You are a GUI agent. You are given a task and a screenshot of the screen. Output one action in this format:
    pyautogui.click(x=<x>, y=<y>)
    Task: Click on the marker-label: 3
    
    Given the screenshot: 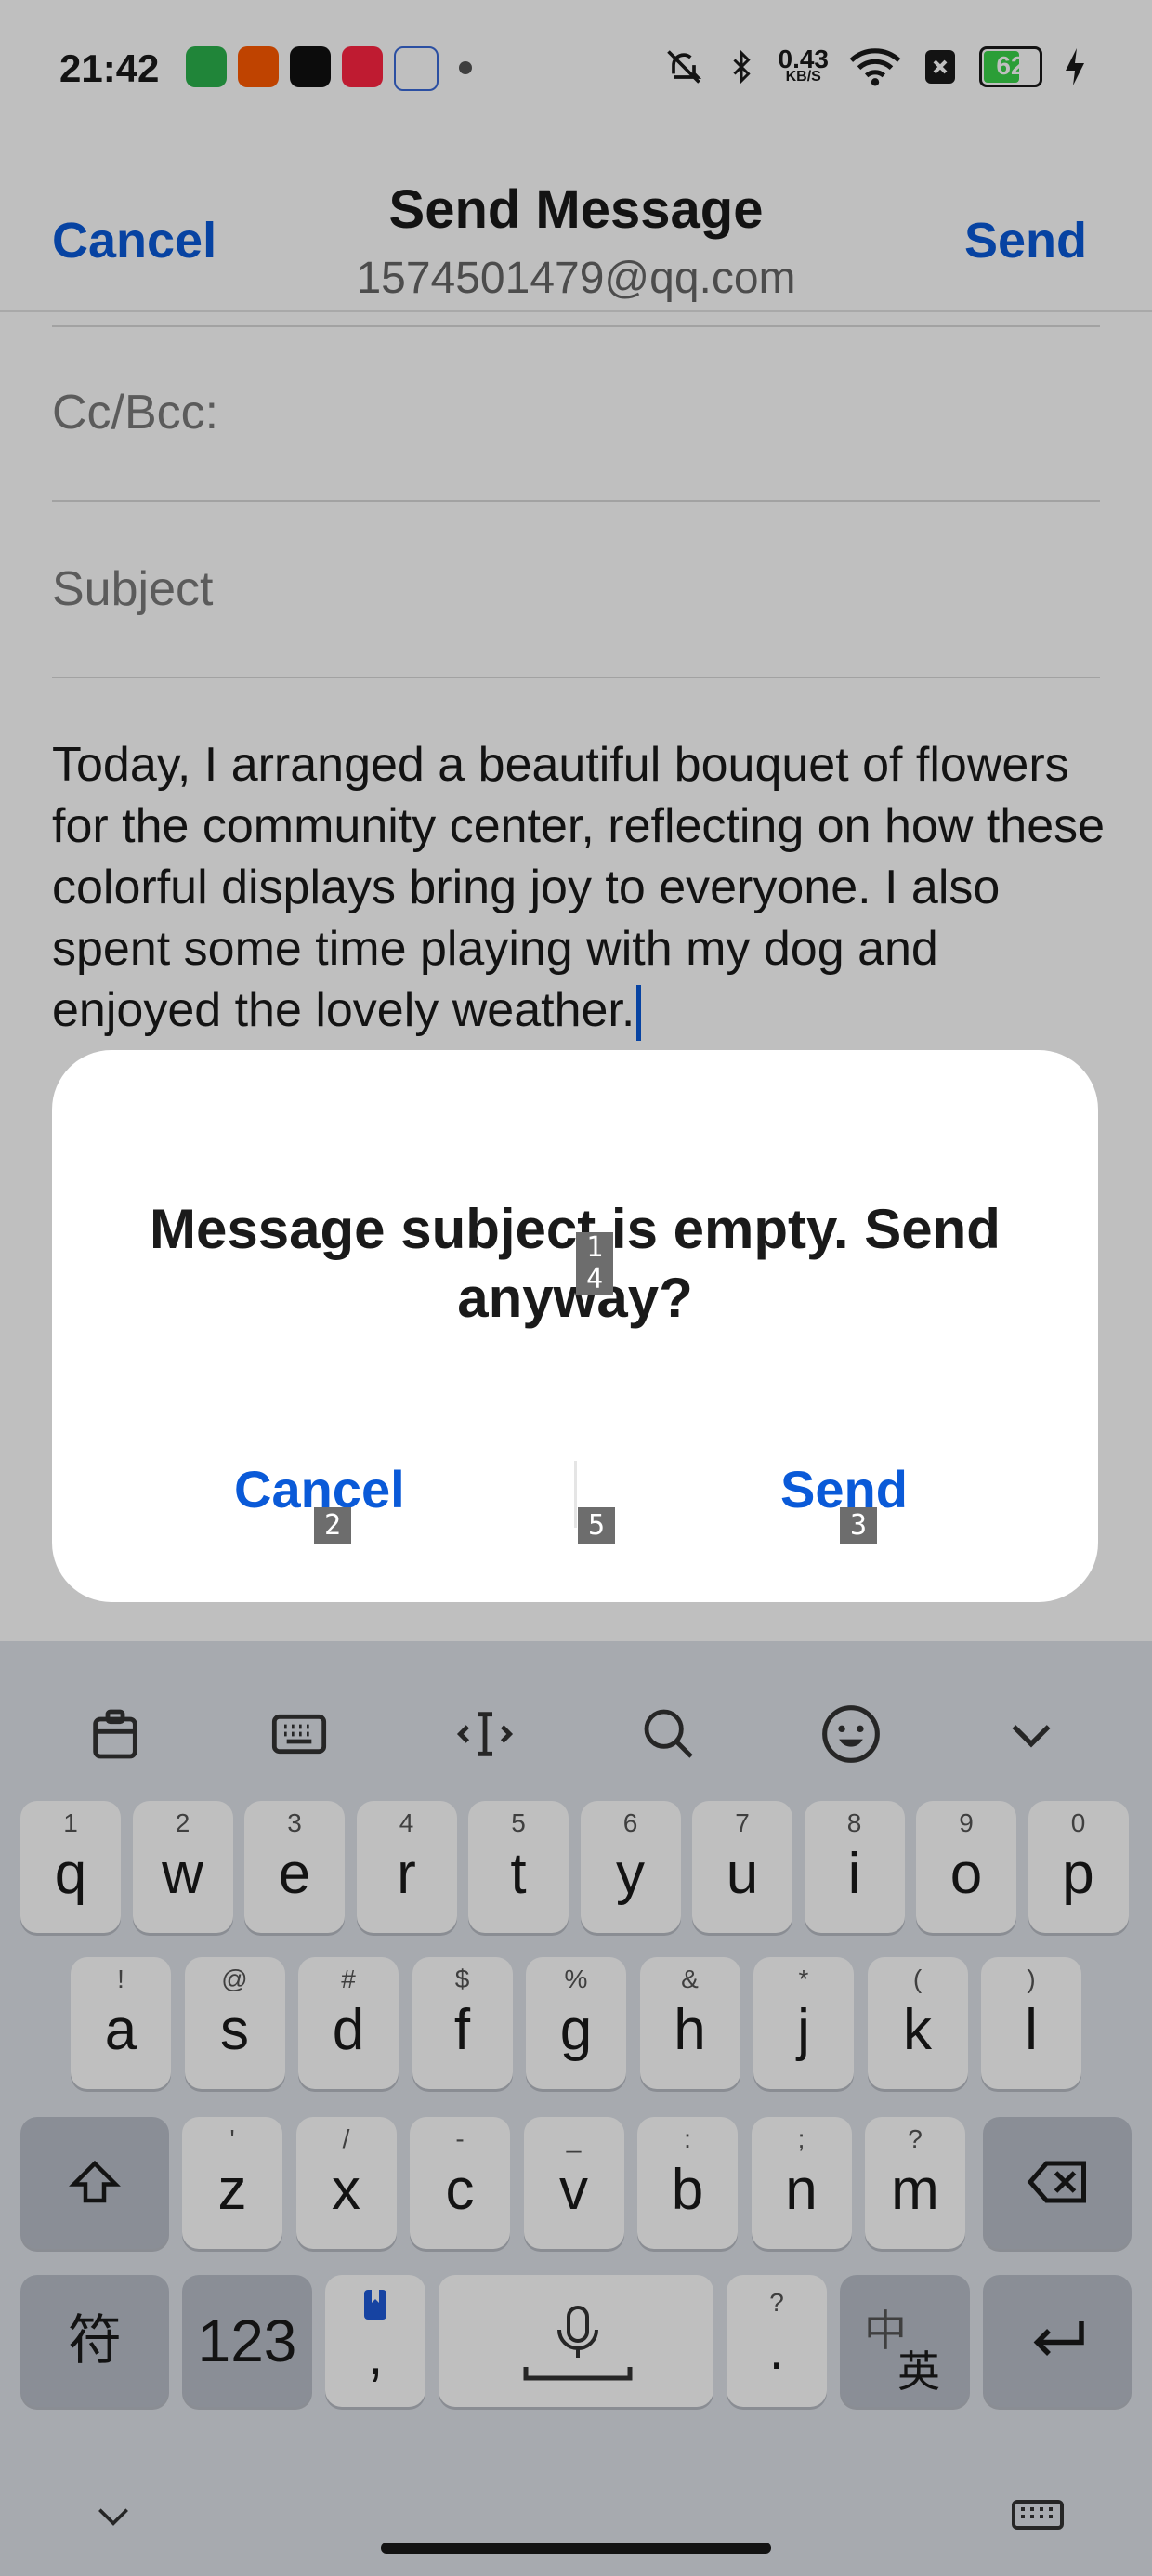 What is the action you would take?
    pyautogui.click(x=858, y=1525)
    